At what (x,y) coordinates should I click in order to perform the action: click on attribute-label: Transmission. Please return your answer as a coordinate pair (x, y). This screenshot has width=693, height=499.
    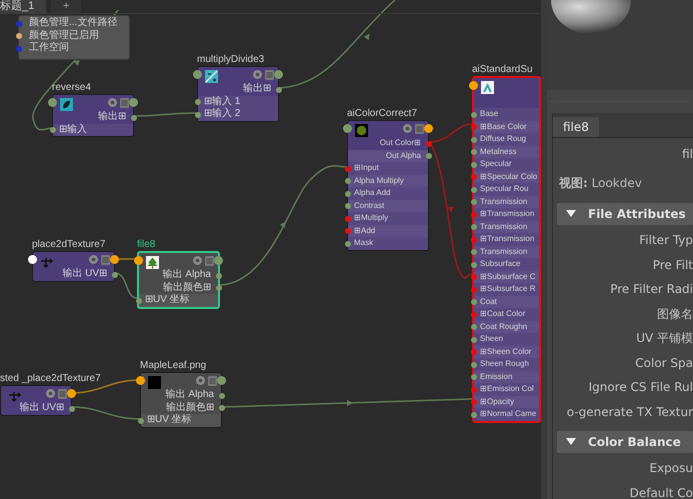
    Looking at the image, I should click on (504, 252).